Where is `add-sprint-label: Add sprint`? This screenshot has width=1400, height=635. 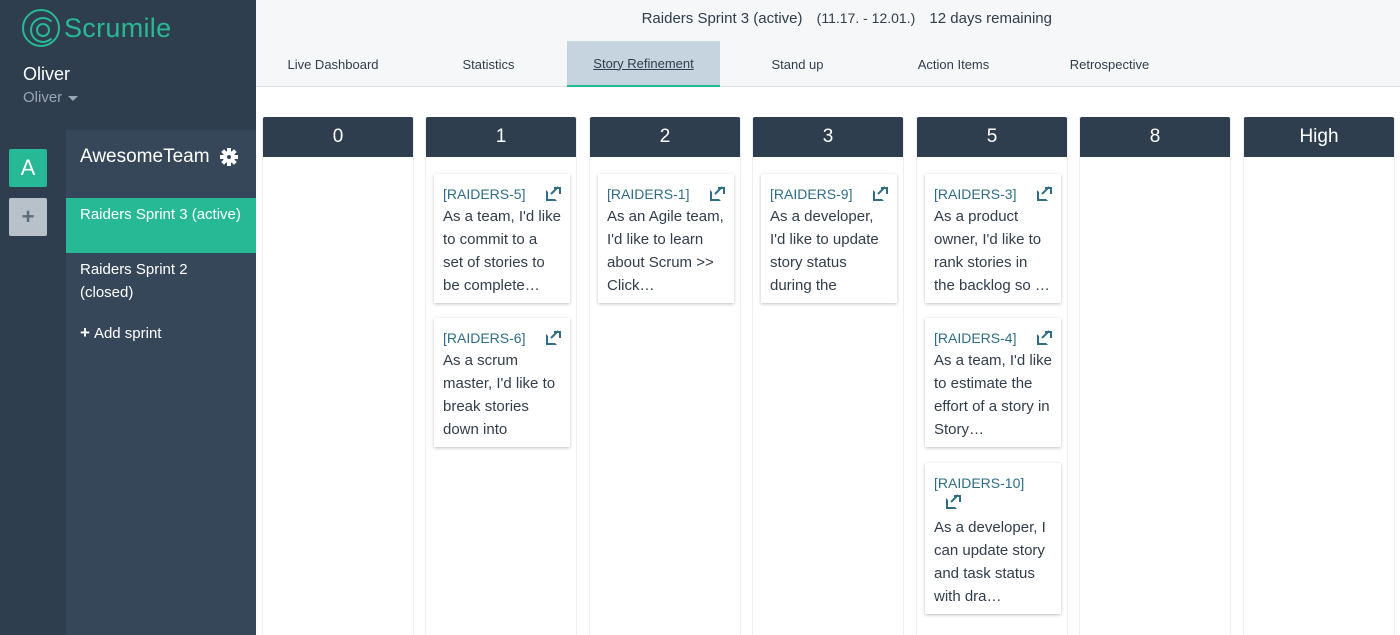
add-sprint-label: Add sprint is located at coordinates (127, 333).